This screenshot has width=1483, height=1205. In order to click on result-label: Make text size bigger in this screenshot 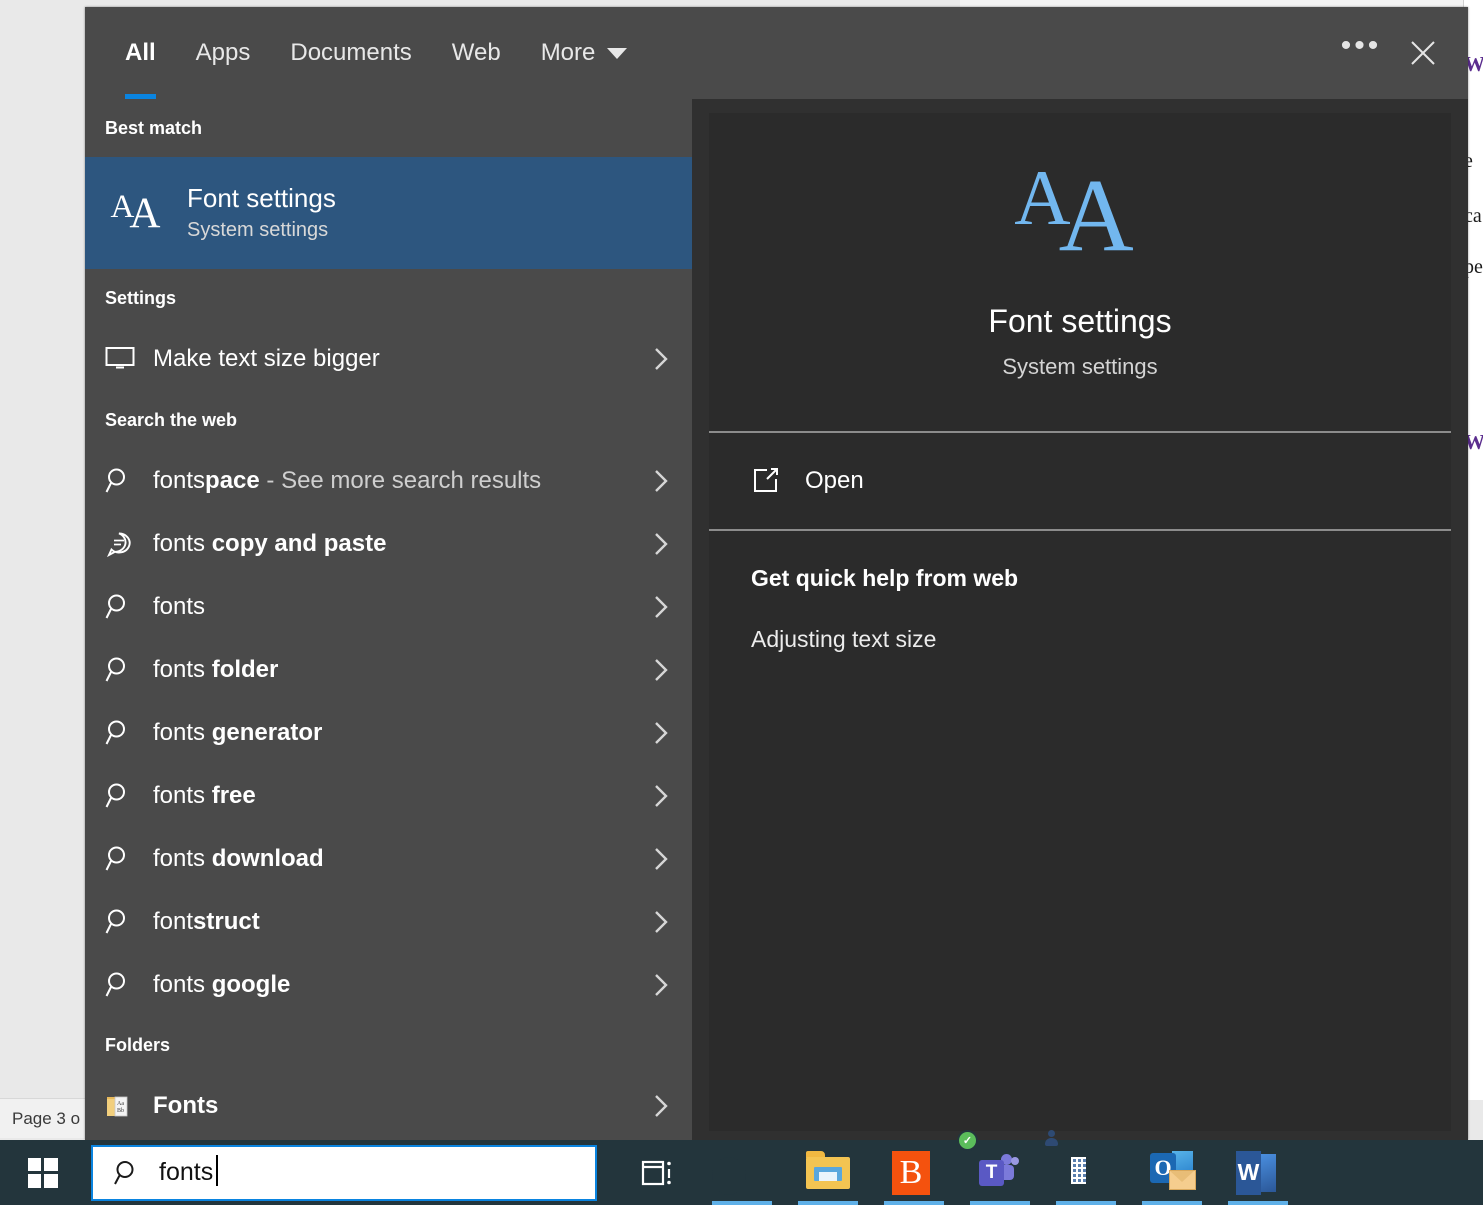, I will do `click(266, 358)`.